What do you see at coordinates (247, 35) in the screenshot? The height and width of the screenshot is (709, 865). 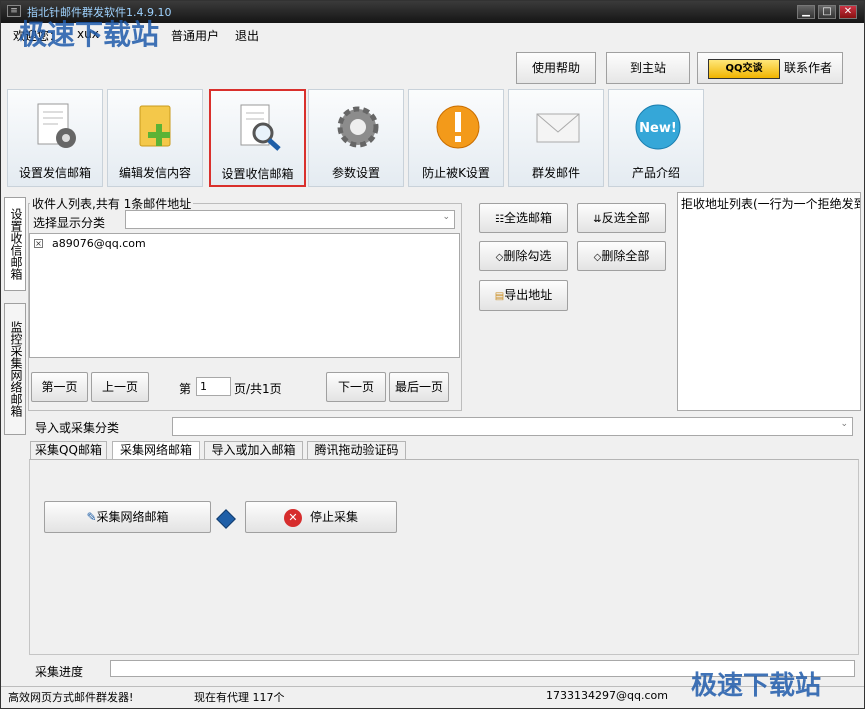 I see `logout-link: 退出` at bounding box center [247, 35].